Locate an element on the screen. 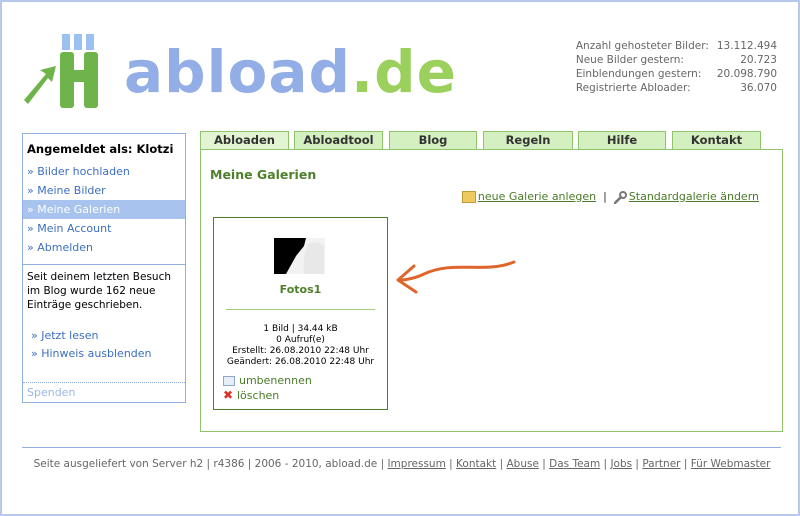 The height and width of the screenshot is (516, 800). page-title: Meine Galerien is located at coordinates (263, 174).